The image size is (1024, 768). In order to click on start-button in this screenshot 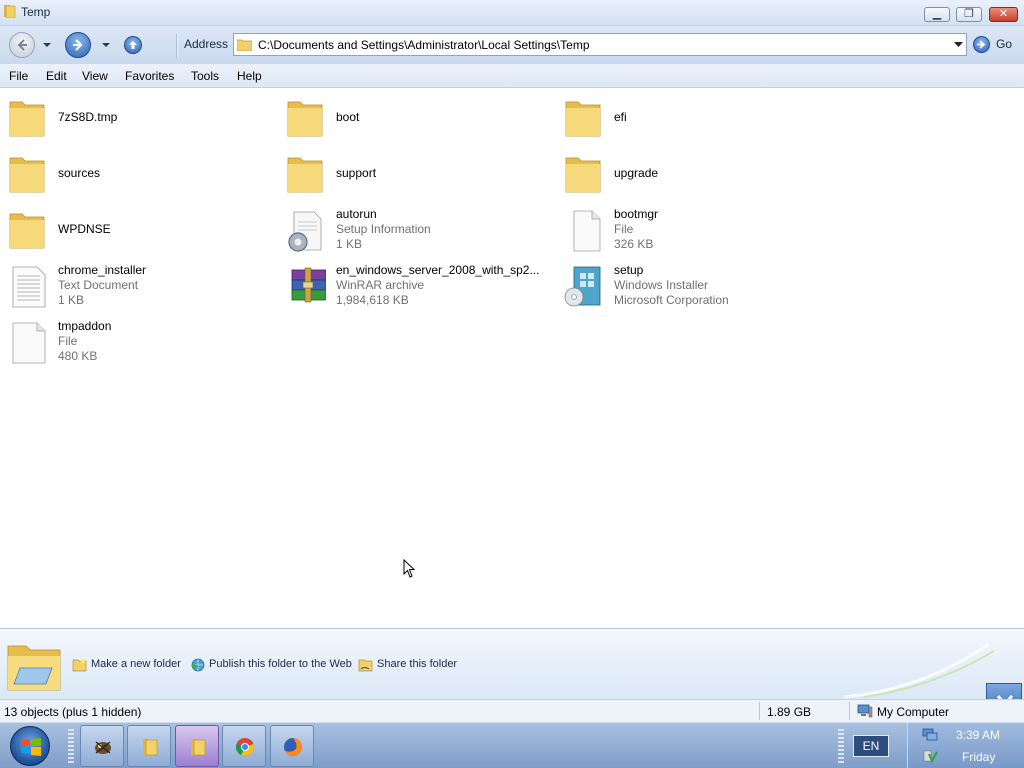, I will do `click(30, 746)`.